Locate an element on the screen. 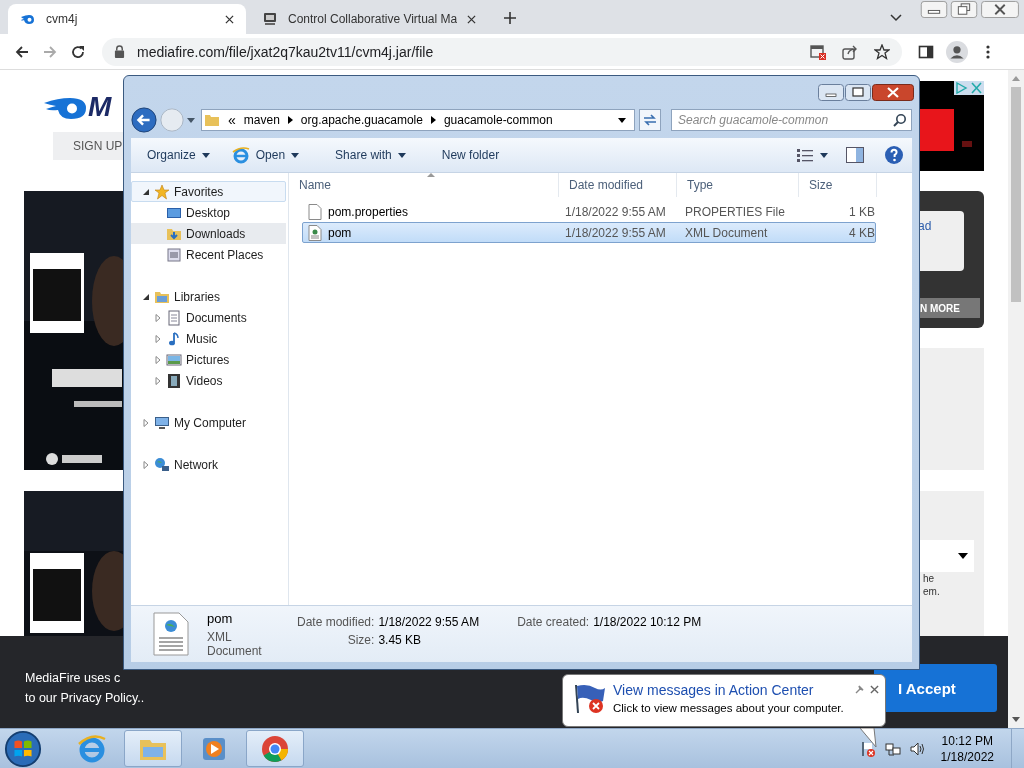 The height and width of the screenshot is (768, 1024). column-header: Type is located at coordinates (738, 185).